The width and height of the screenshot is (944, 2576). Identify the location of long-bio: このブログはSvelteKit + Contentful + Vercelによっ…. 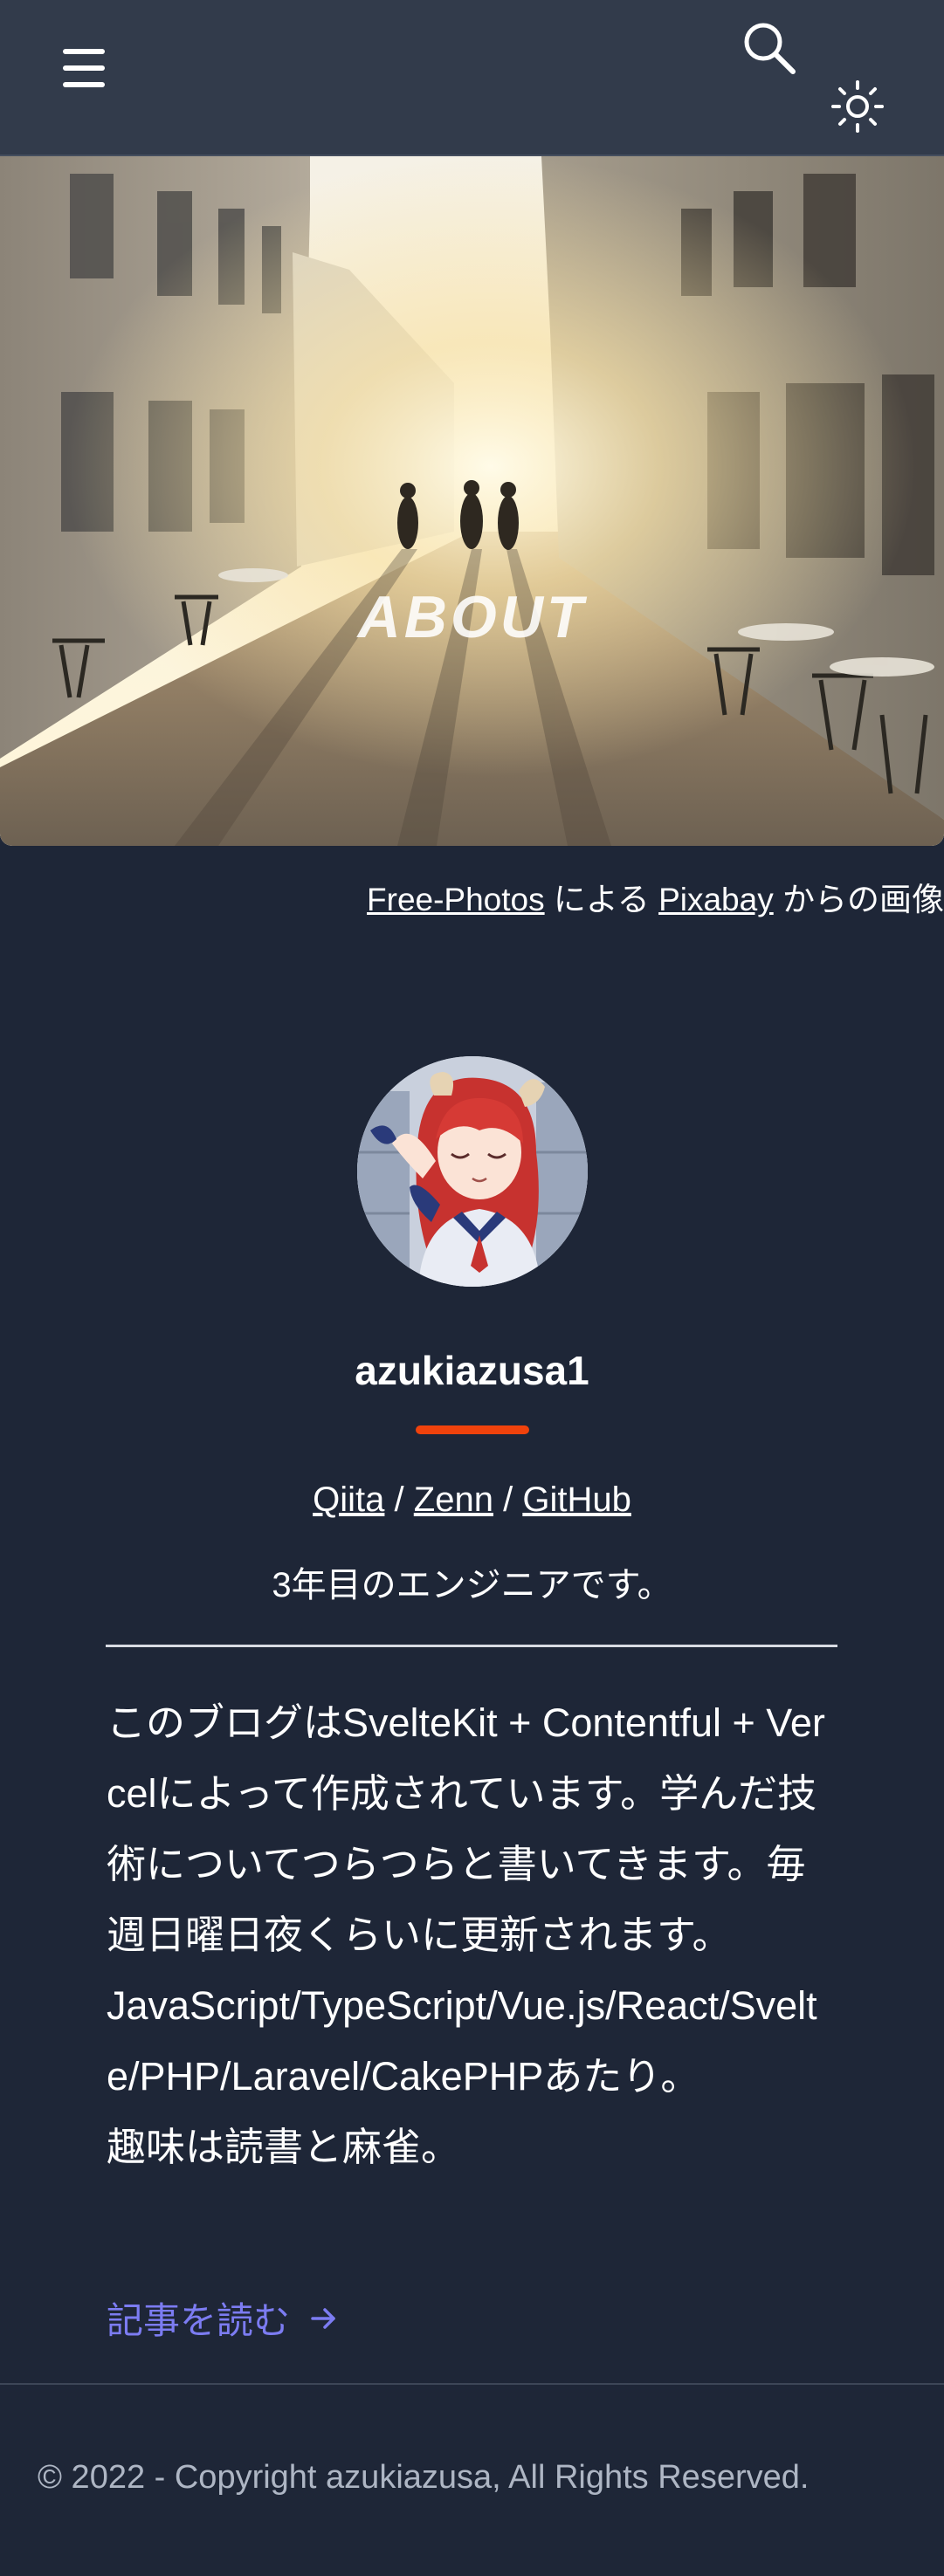
(473, 1934).